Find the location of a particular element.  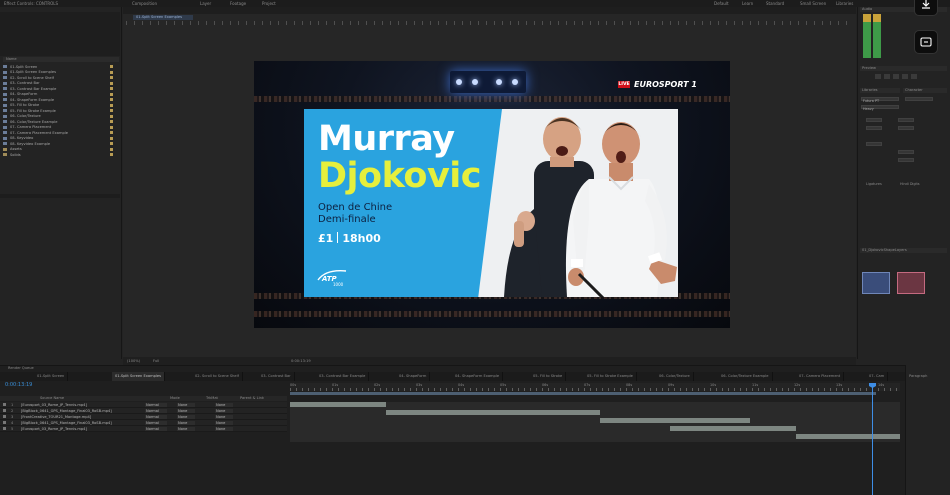

tracking-field is located at coordinates (906, 128).